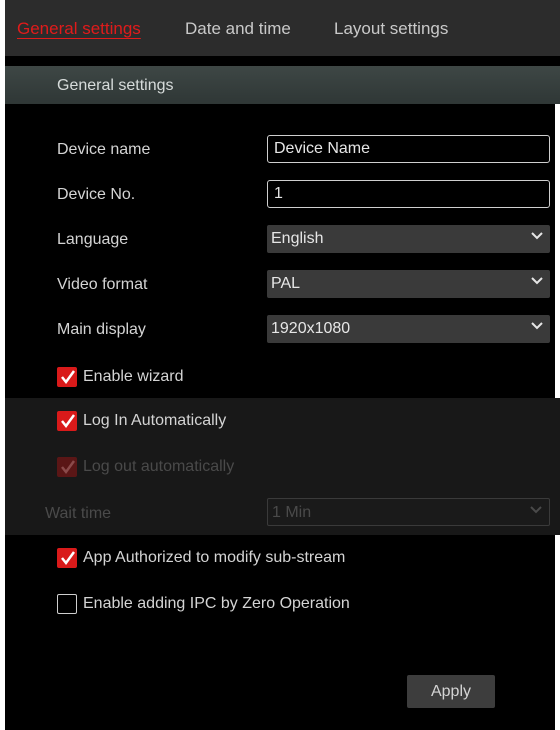 The image size is (560, 730). Describe the element at coordinates (451, 691) in the screenshot. I see `apply-button: Apply` at that location.